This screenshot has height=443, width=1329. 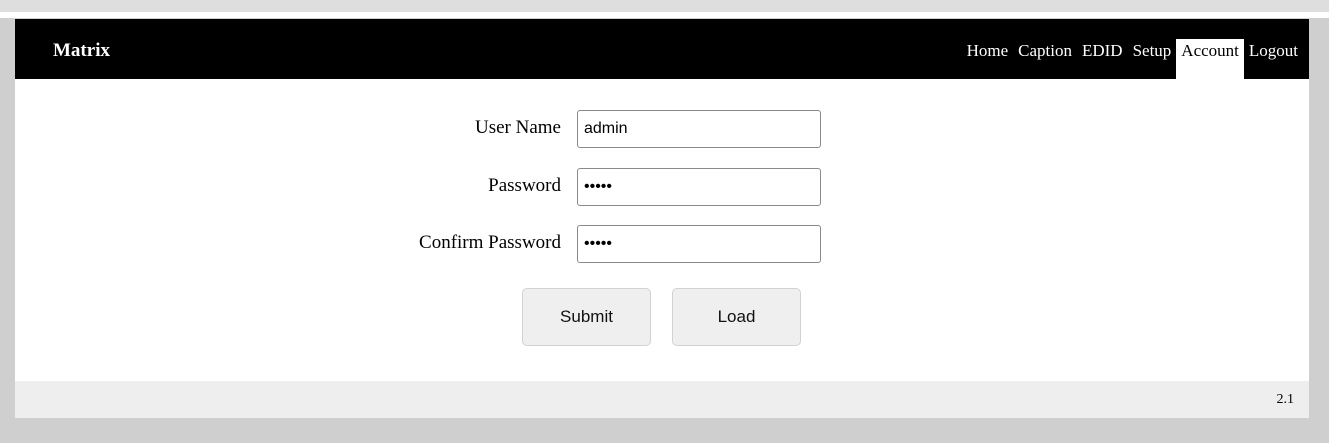 I want to click on password-input, so click(x=699, y=187).